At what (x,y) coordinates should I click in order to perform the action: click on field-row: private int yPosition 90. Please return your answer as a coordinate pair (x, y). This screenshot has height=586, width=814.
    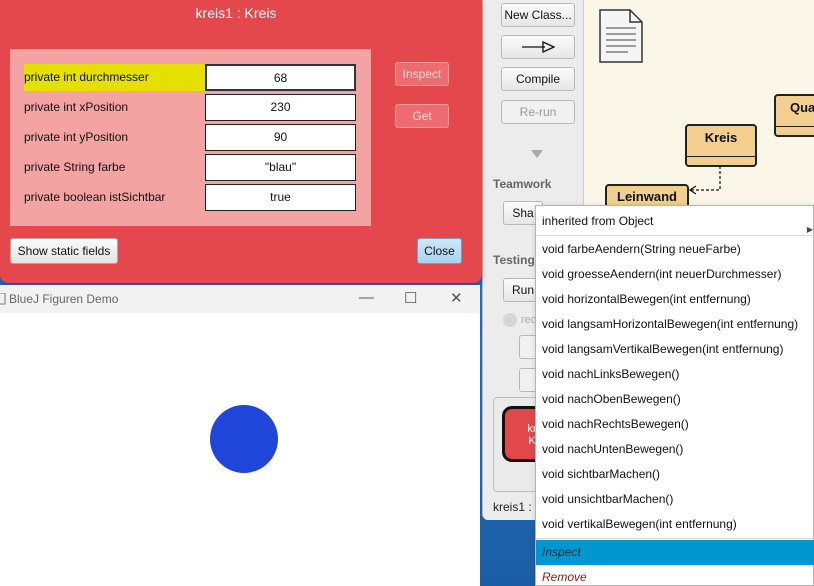
    Looking at the image, I should click on (190, 137).